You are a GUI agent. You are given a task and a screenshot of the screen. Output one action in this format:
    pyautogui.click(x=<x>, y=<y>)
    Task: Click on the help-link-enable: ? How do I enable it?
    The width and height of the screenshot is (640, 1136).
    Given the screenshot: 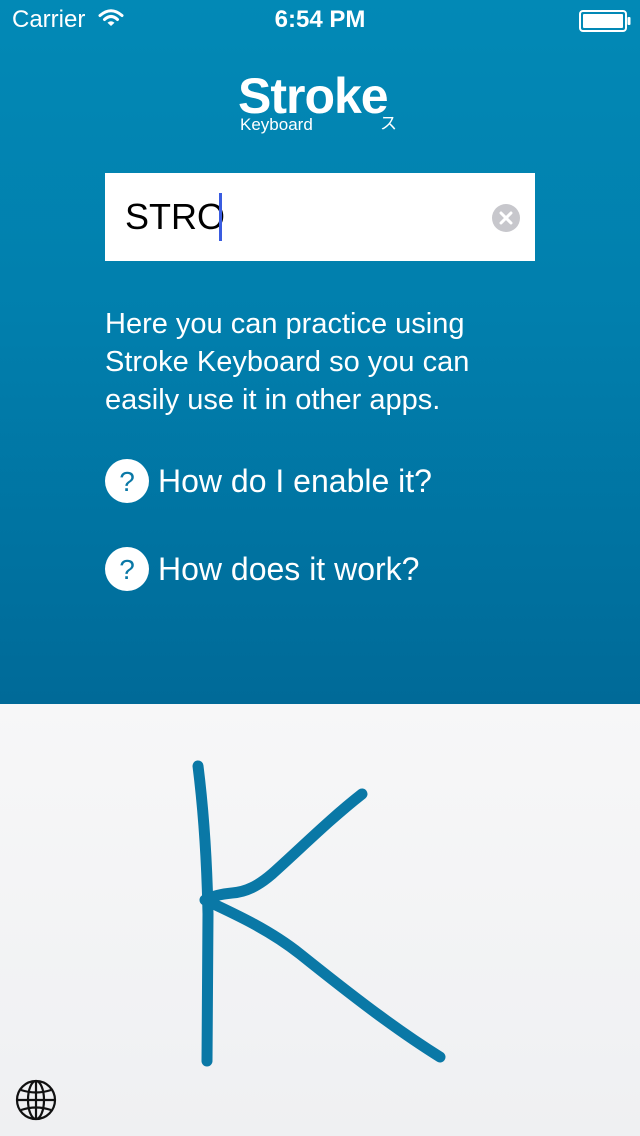 What is the action you would take?
    pyautogui.click(x=268, y=481)
    